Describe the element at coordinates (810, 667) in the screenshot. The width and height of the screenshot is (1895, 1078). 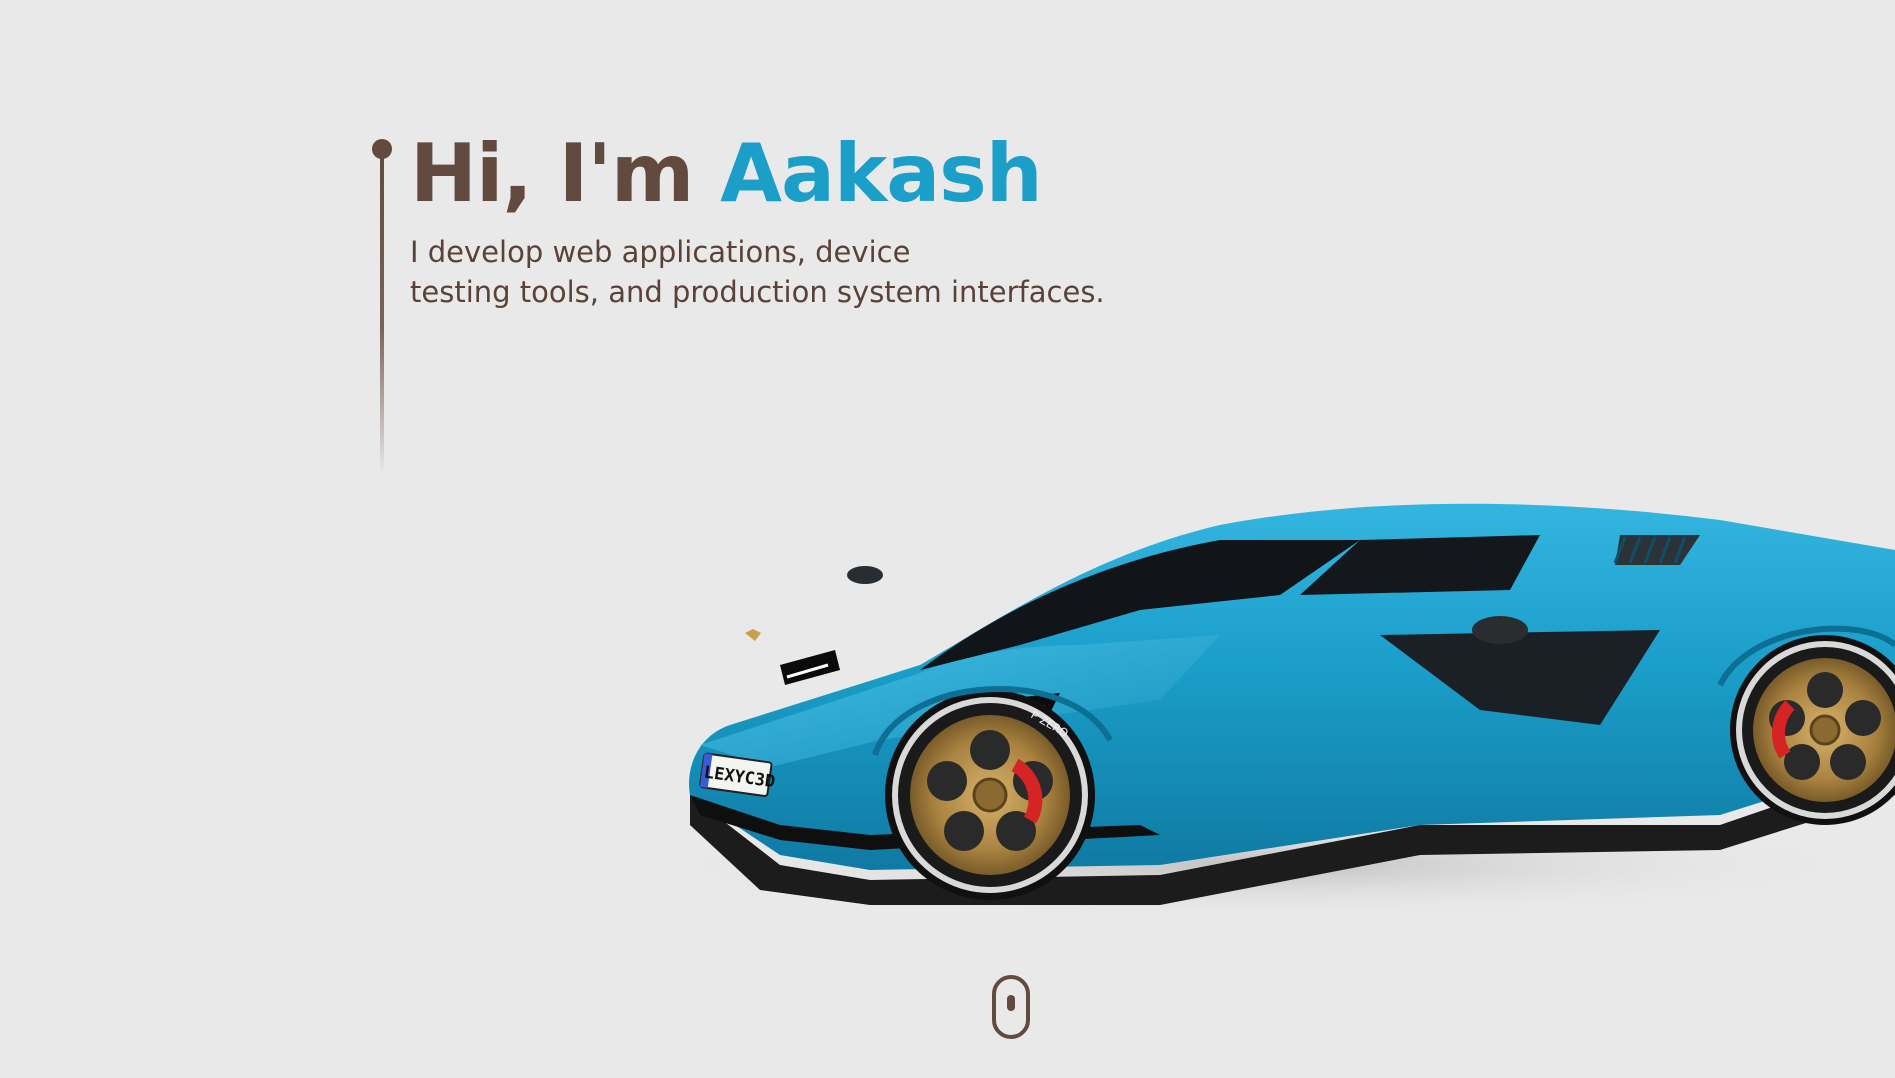
I see `car-headlight-left` at that location.